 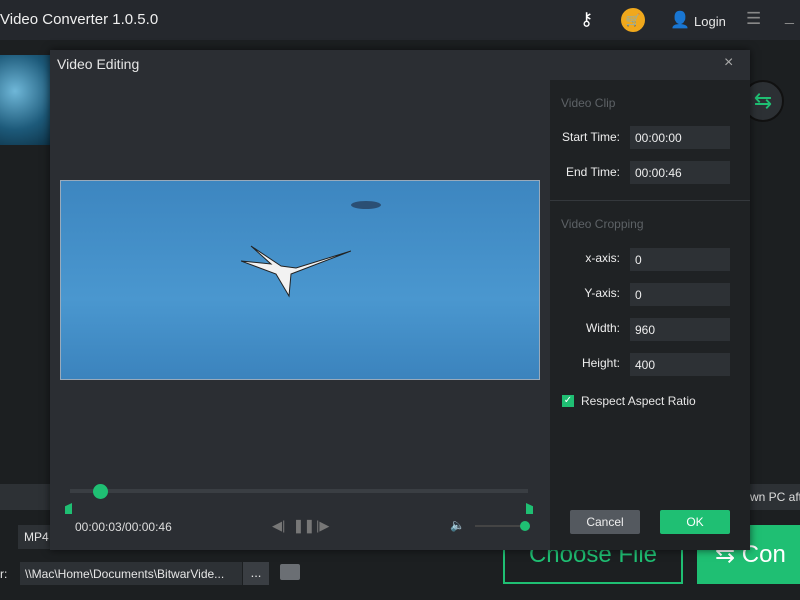 What do you see at coordinates (25, 100) in the screenshot?
I see `video-thumbnail` at bounding box center [25, 100].